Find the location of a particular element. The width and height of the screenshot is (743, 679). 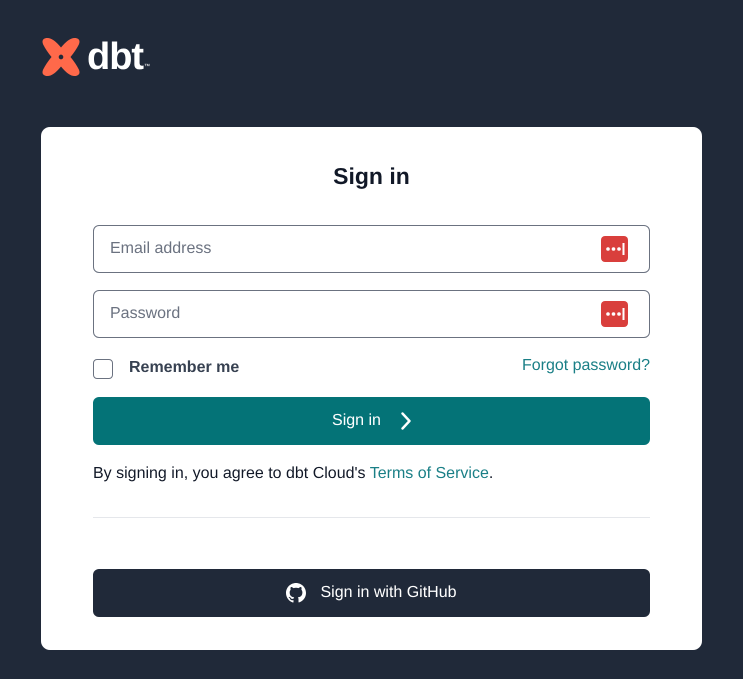

sign-in-button: Sign in is located at coordinates (371, 421).